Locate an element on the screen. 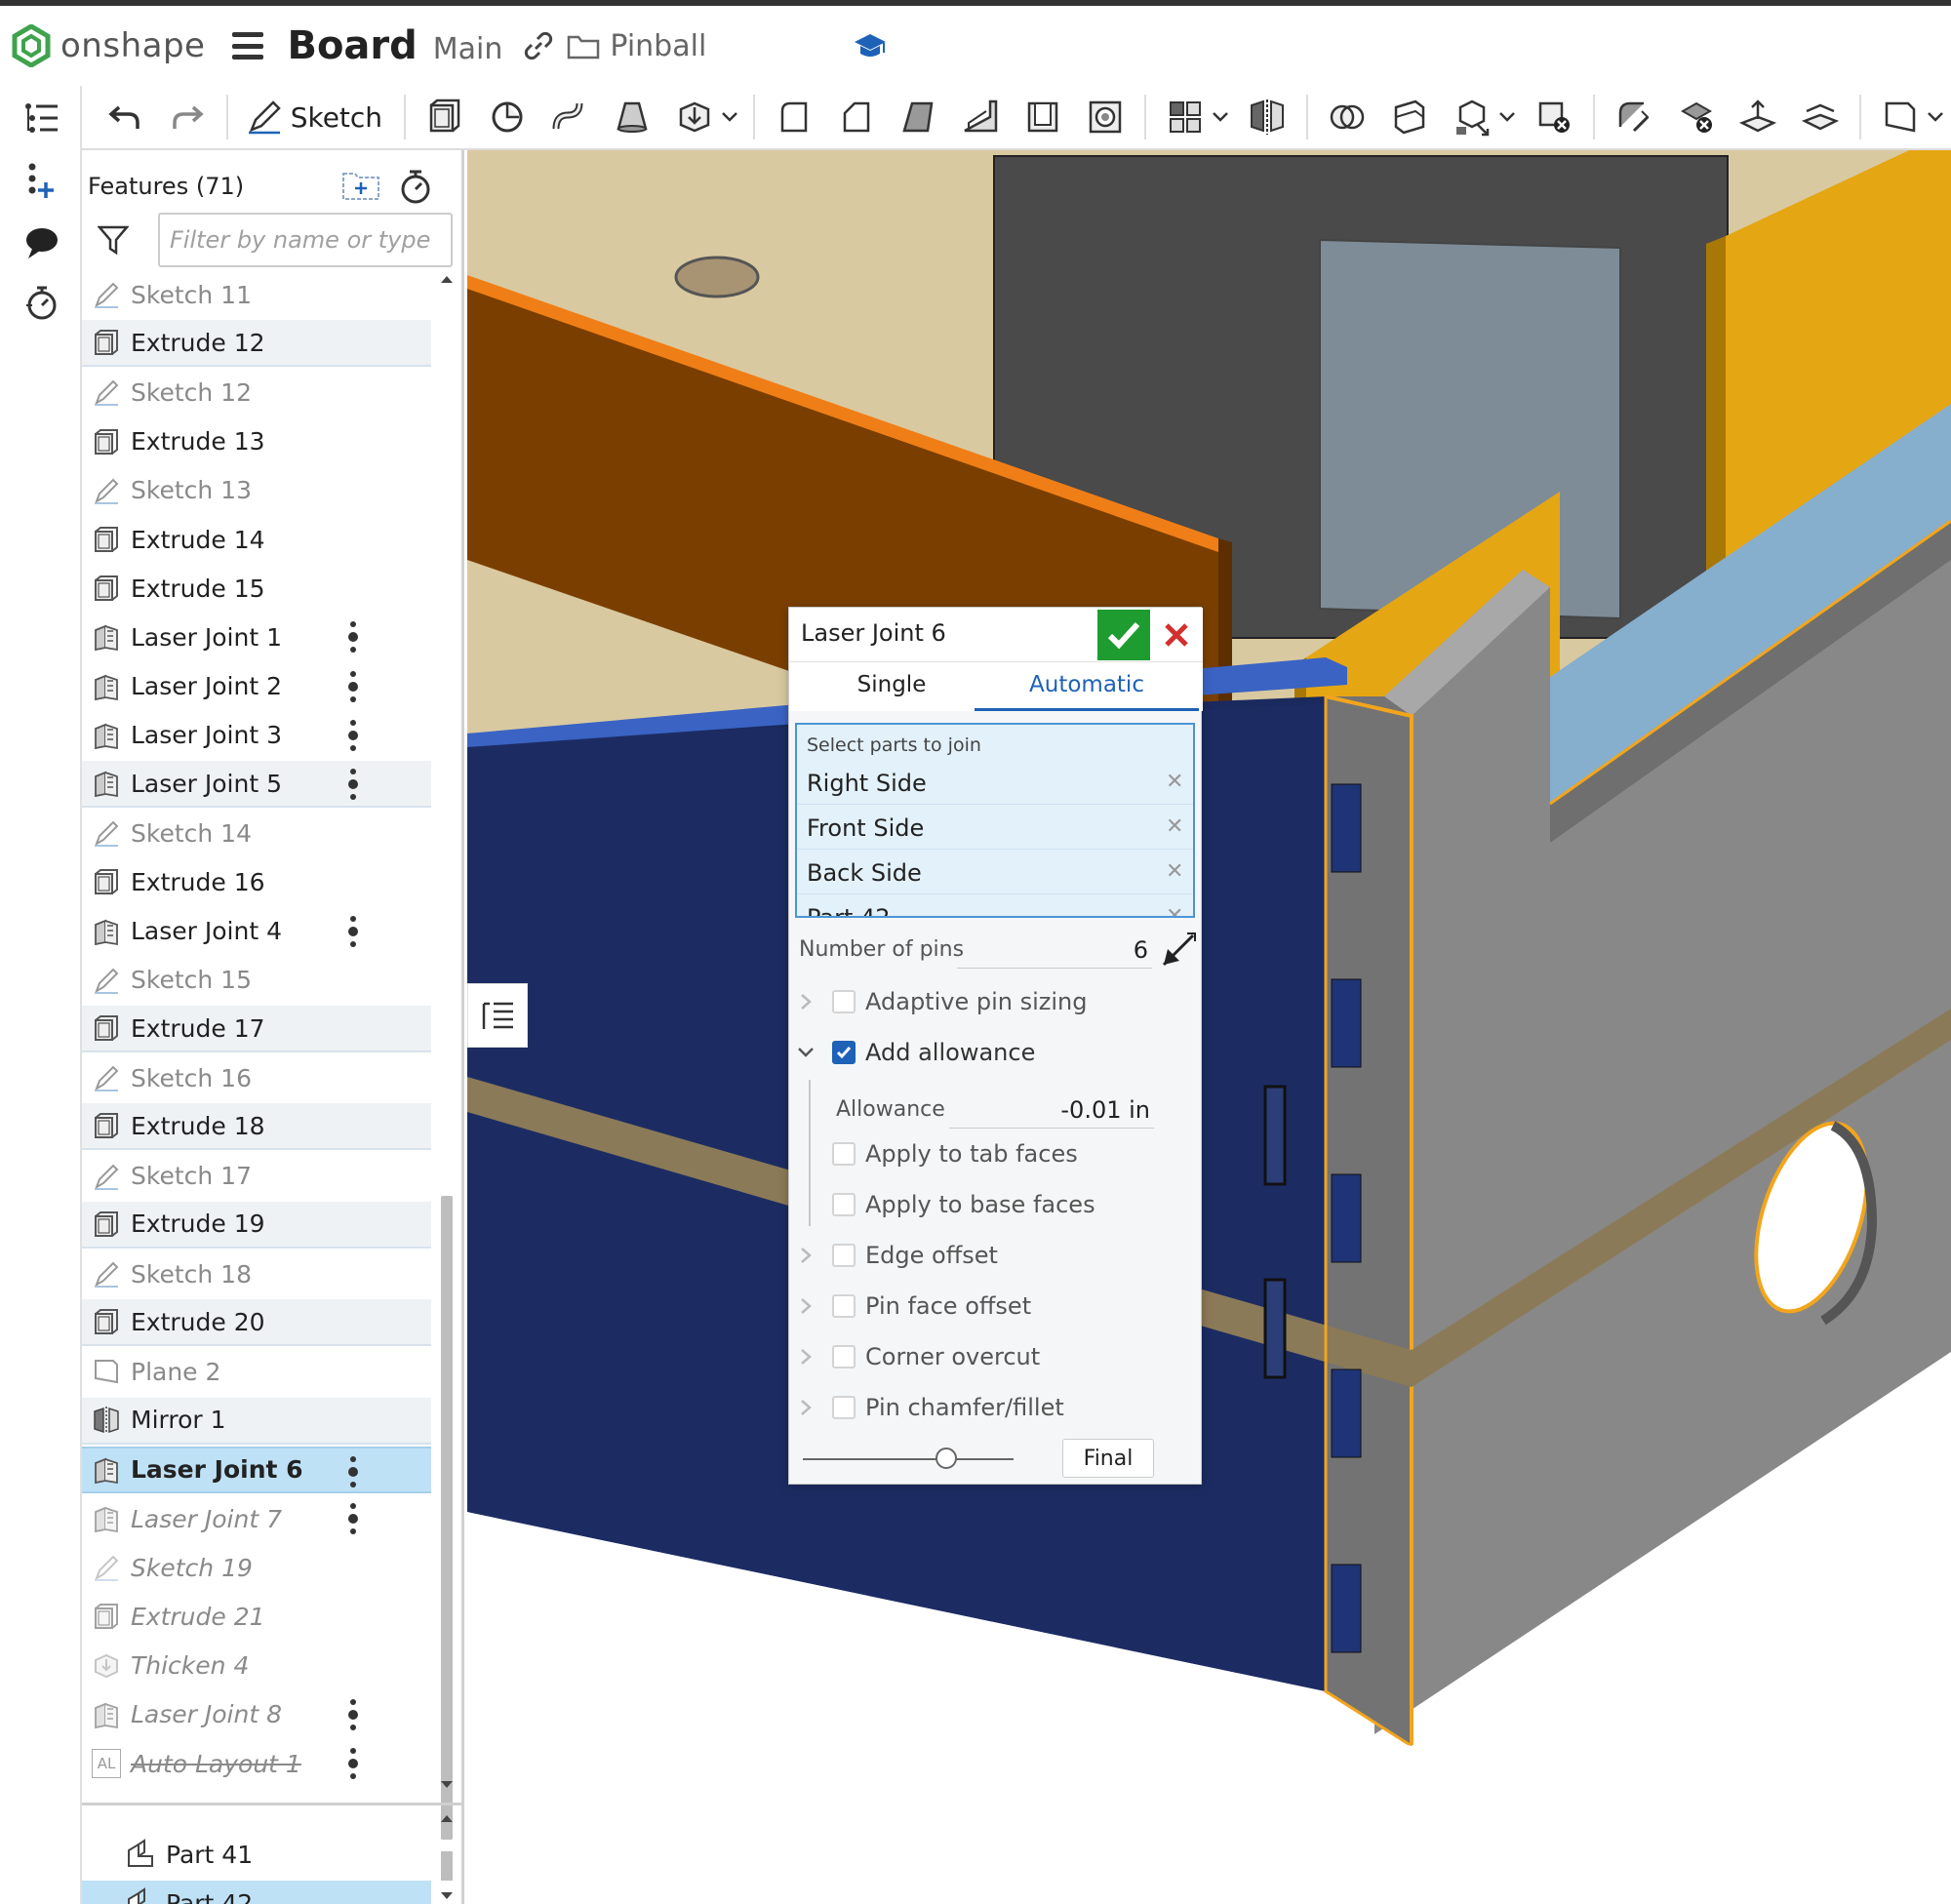 This screenshot has width=1951, height=1904. selected-part-item: Right Side✕ is located at coordinates (995, 783).